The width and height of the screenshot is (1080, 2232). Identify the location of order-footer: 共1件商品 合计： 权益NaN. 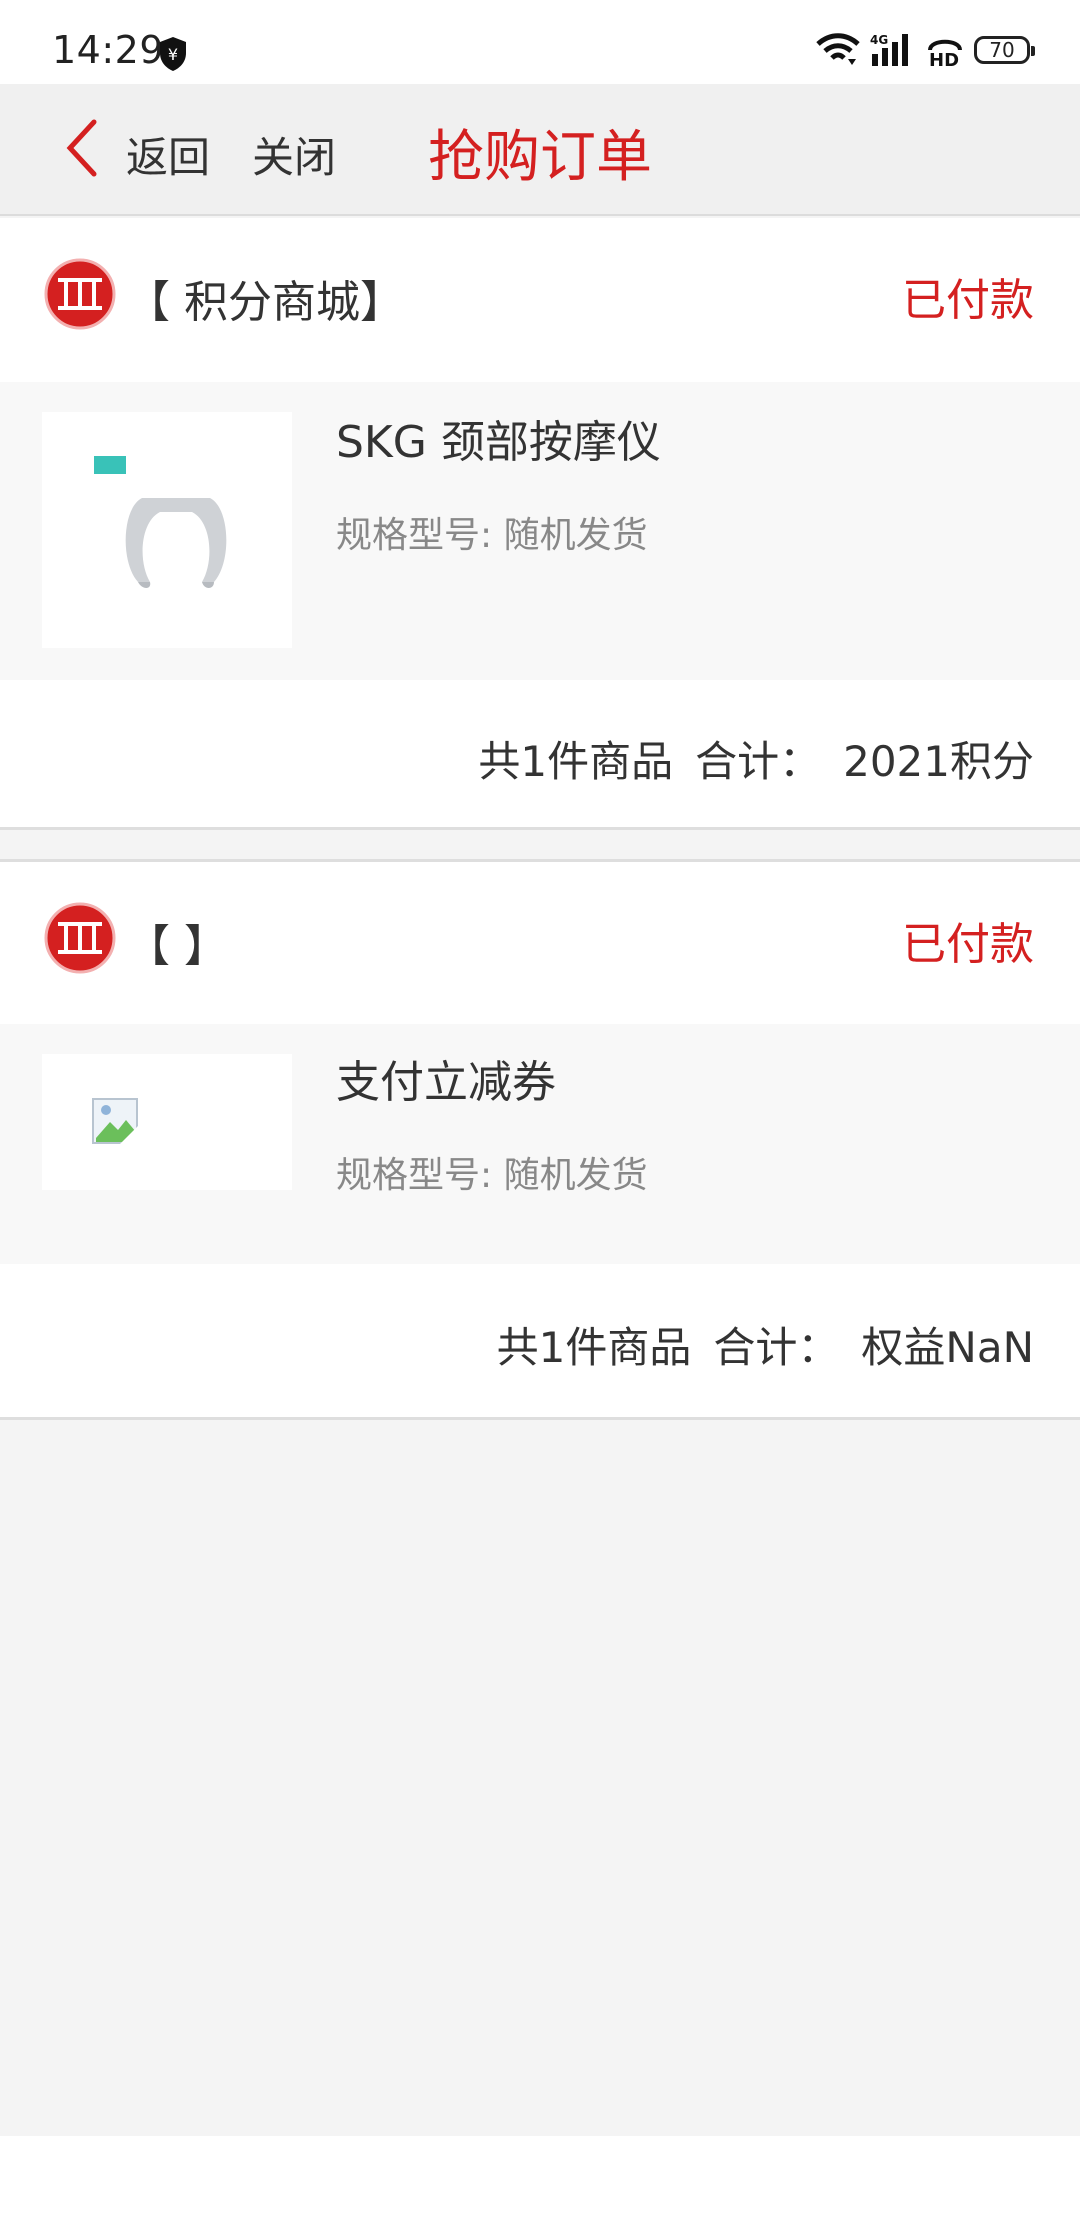
(540, 1342).